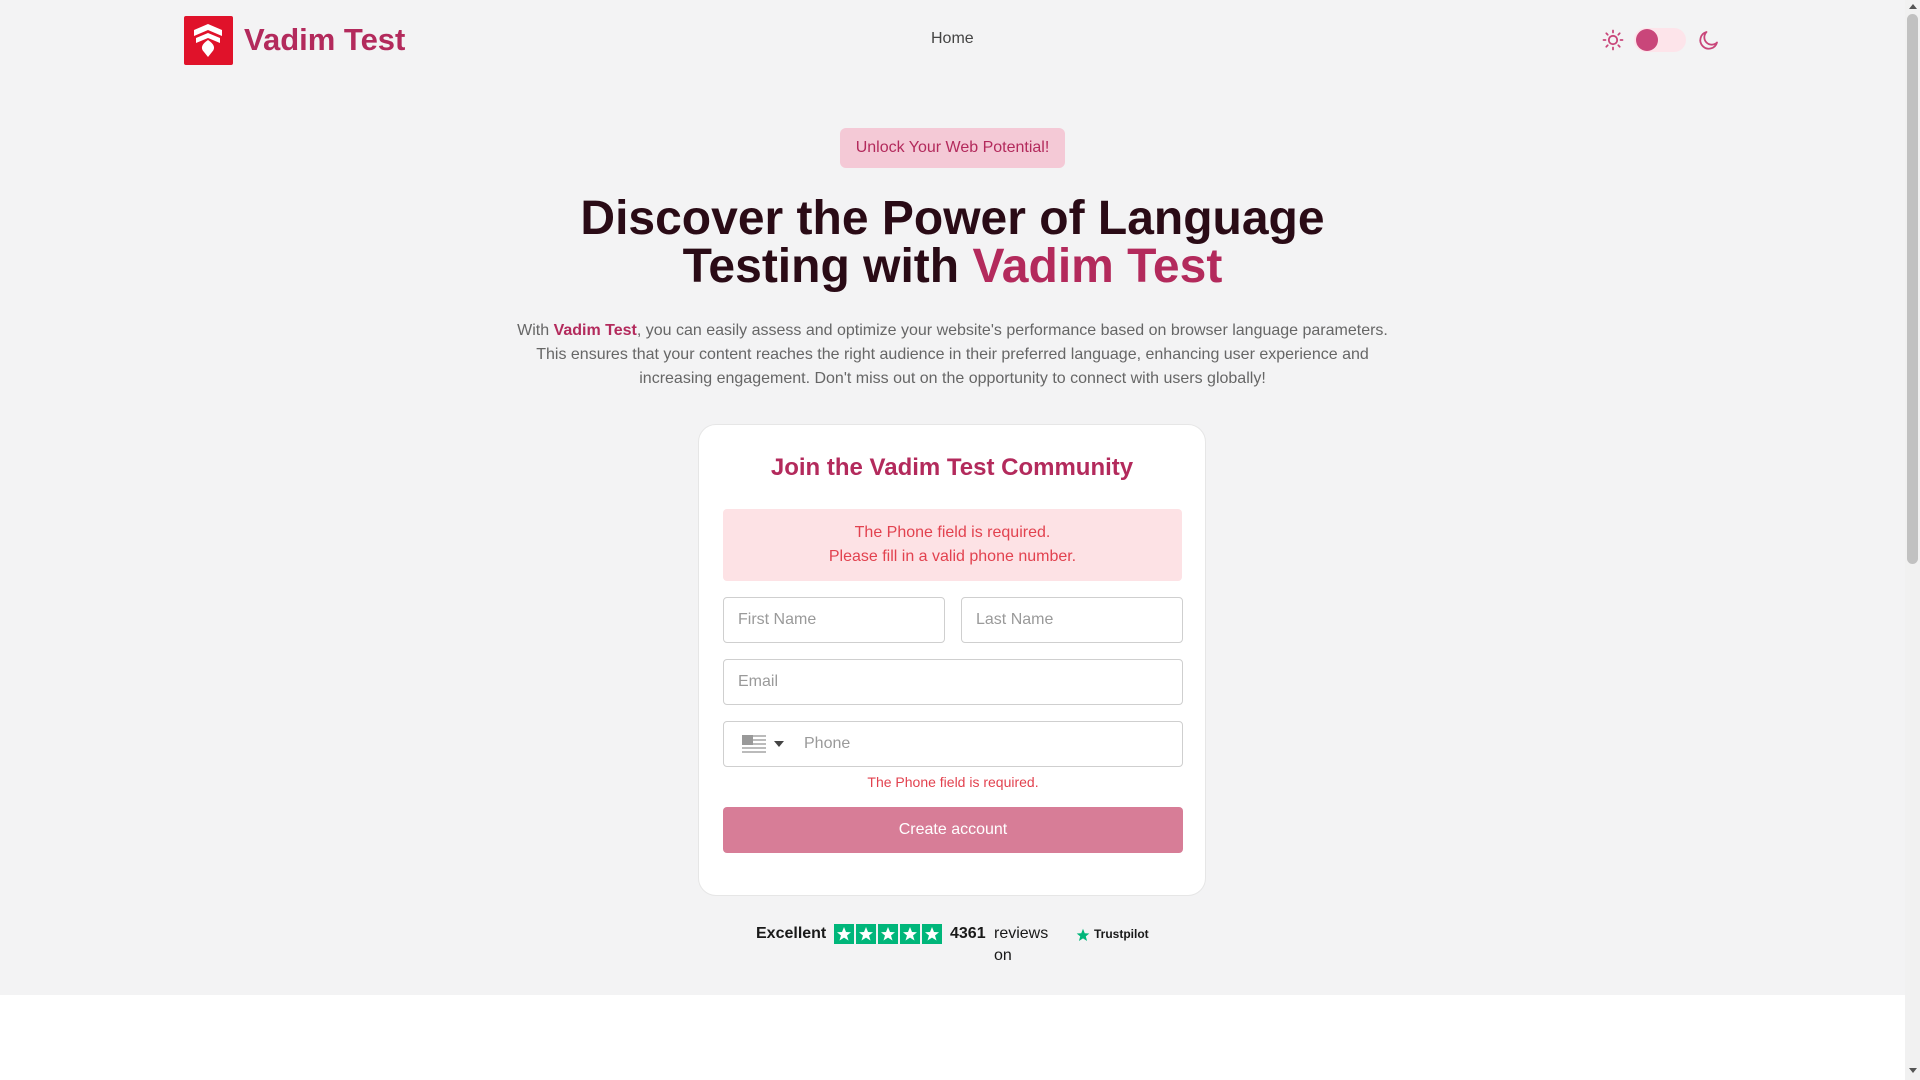 Image resolution: width=1920 pixels, height=1080 pixels. I want to click on lead-brand: Vadim Test, so click(595, 330).